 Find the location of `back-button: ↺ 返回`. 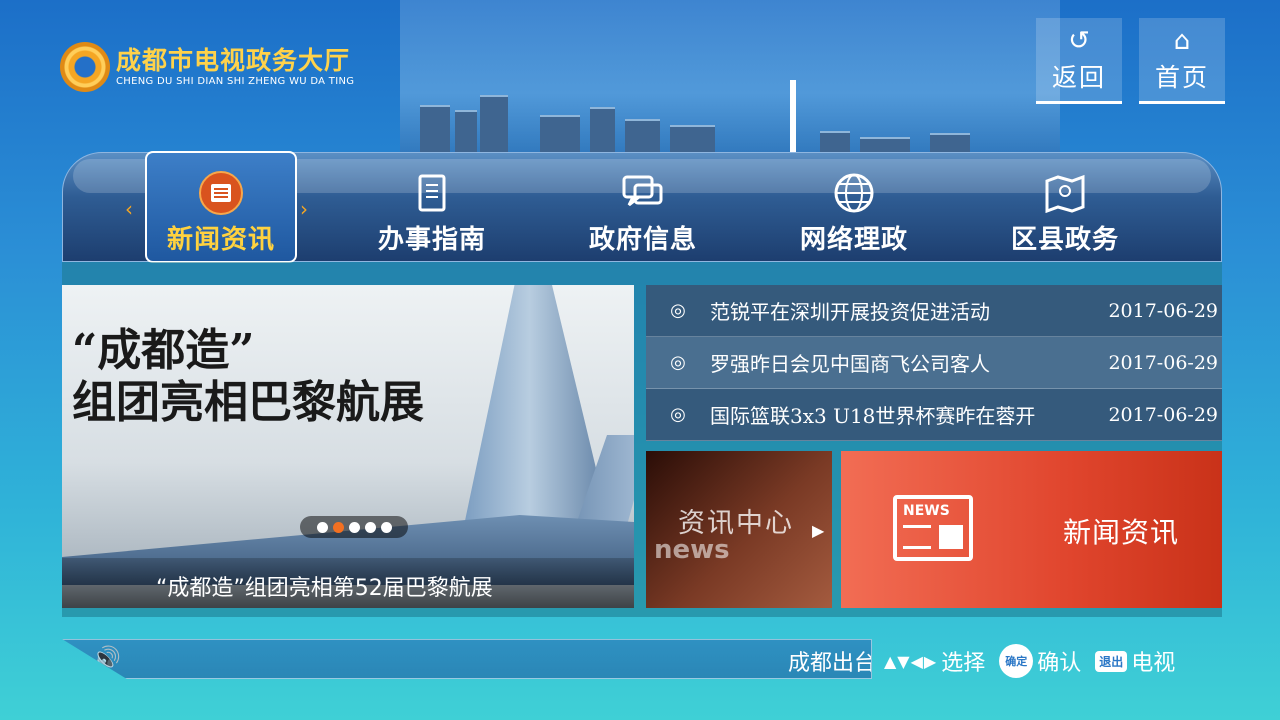

back-button: ↺ 返回 is located at coordinates (1079, 61).